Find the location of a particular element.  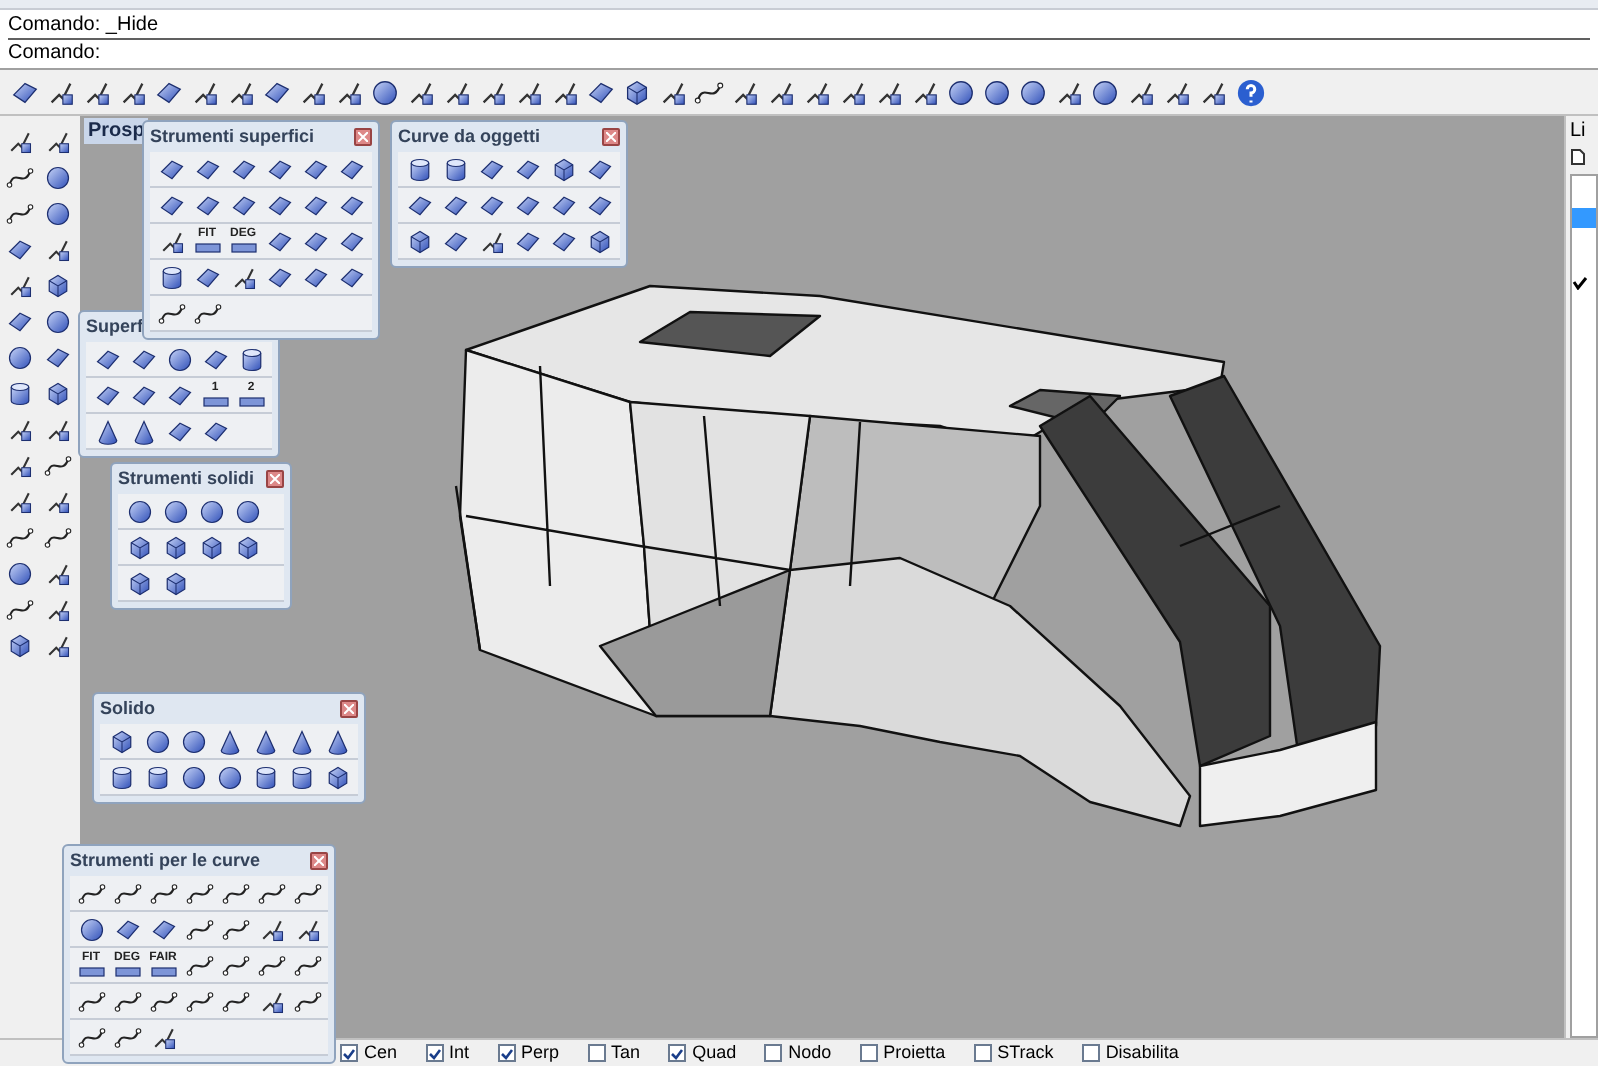

command-prompt: Comando: is located at coordinates (799, 54).